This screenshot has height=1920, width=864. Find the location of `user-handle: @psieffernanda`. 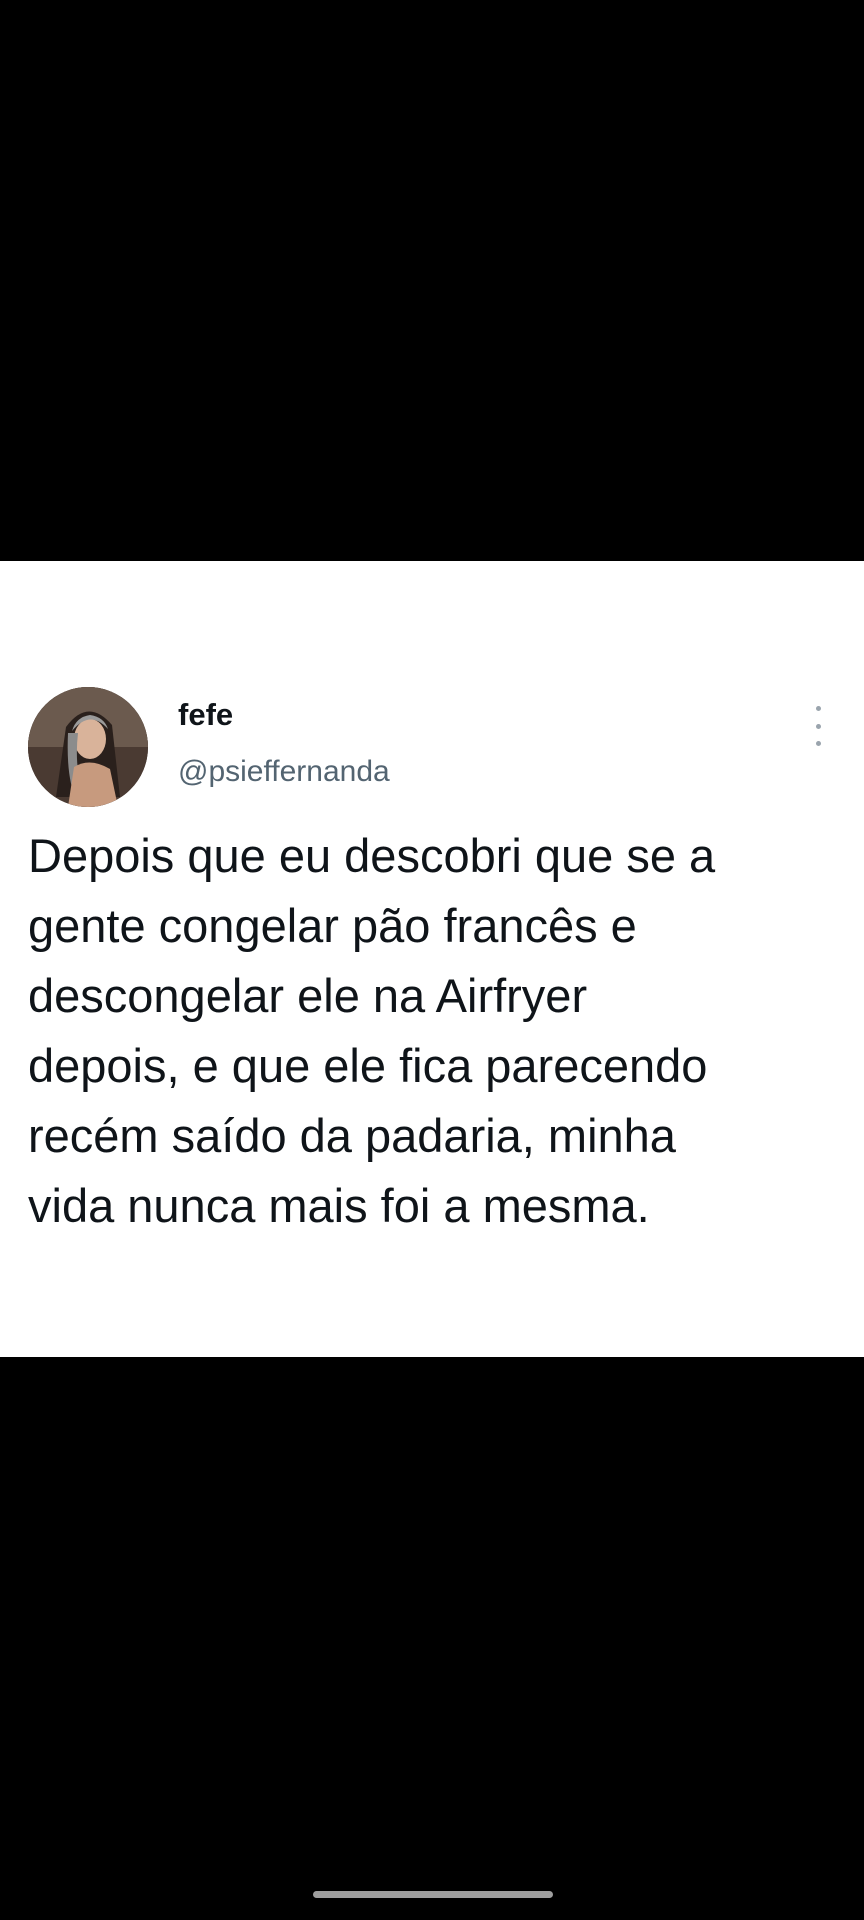

user-handle: @psieffernanda is located at coordinates (284, 772).